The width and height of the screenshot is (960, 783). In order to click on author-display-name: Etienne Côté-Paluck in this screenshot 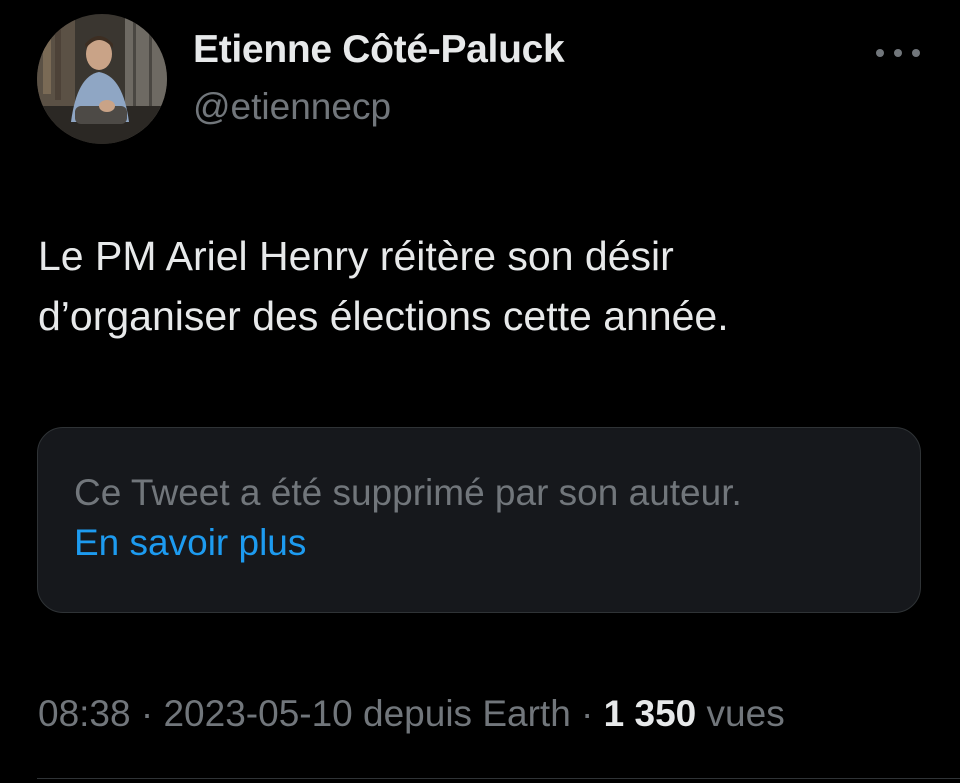, I will do `click(379, 50)`.